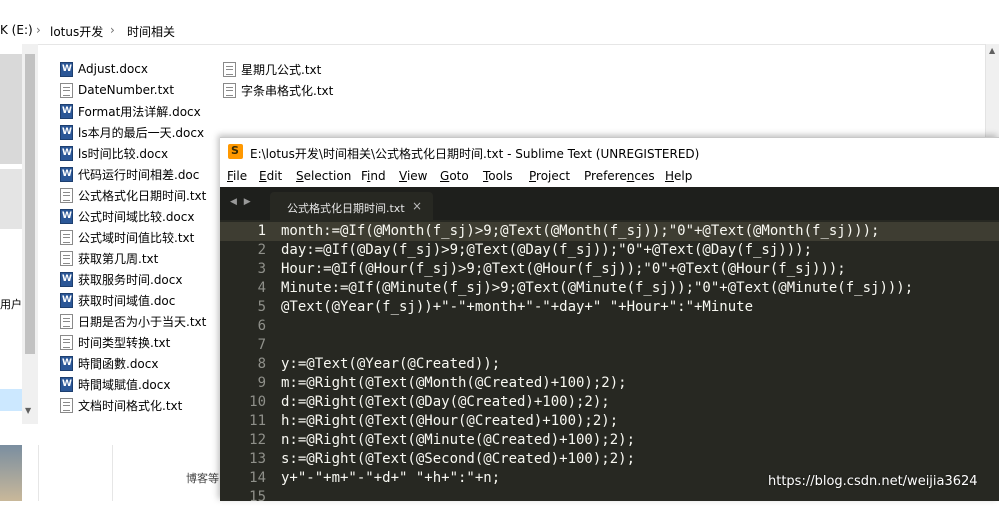 The height and width of the screenshot is (507, 999). What do you see at coordinates (619, 176) in the screenshot?
I see `menu-item: Preferences` at bounding box center [619, 176].